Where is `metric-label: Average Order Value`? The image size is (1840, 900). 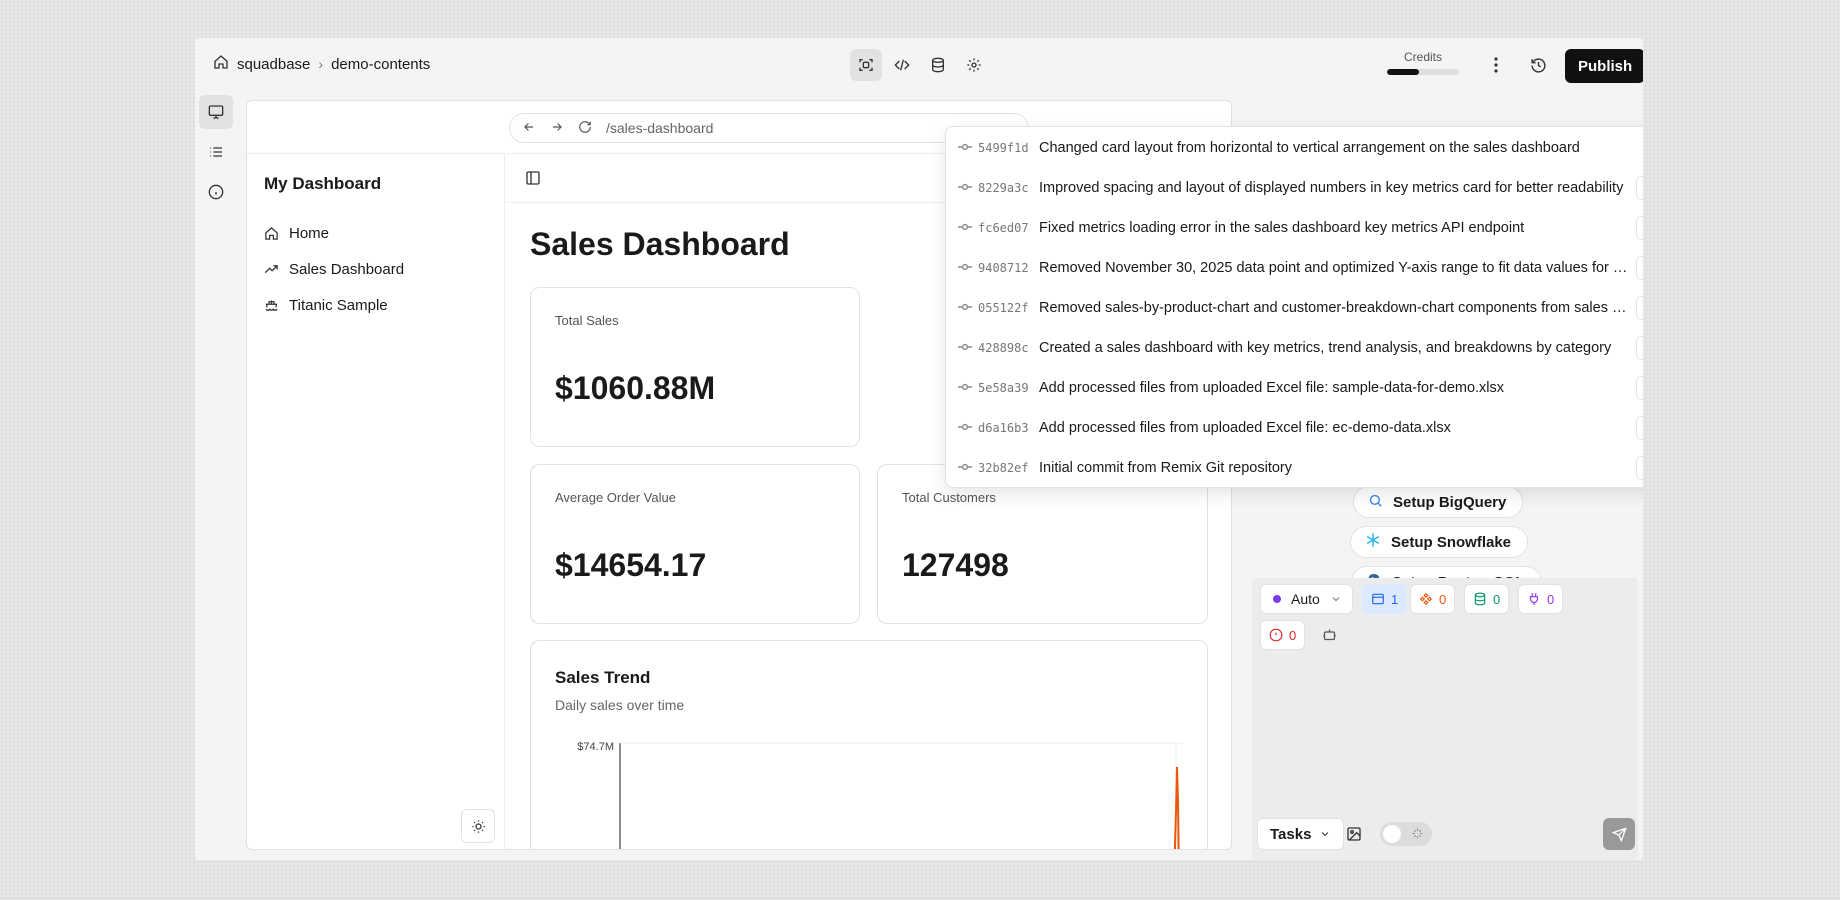
metric-label: Average Order Value is located at coordinates (615, 497).